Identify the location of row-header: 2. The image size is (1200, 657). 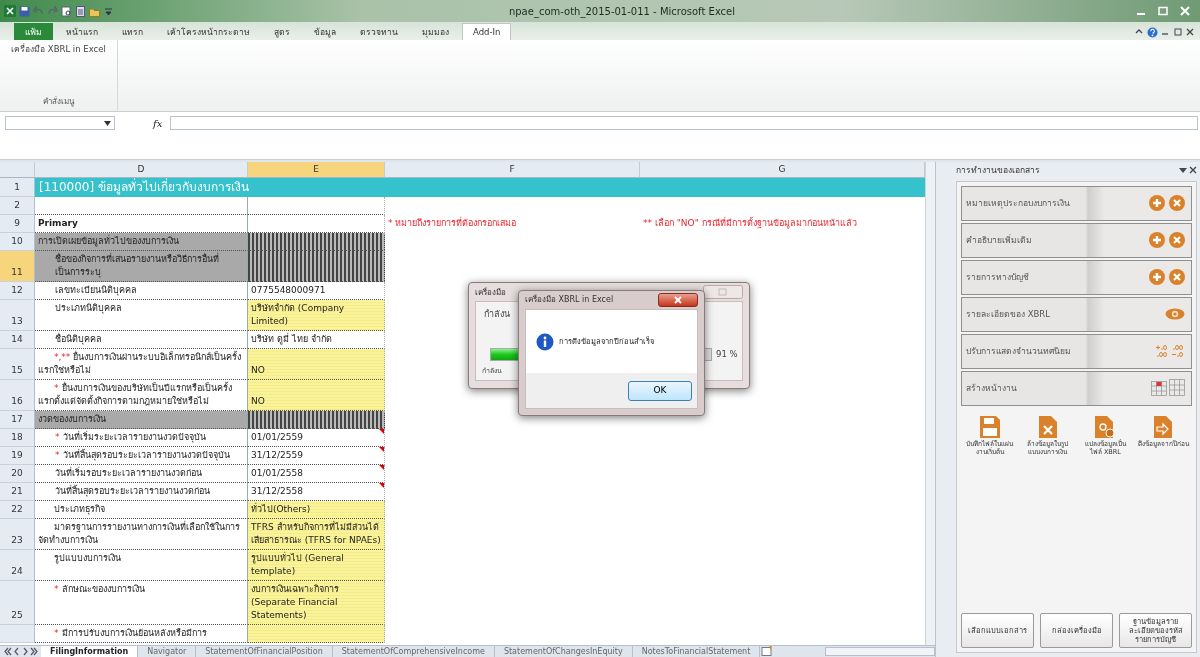
(17, 206).